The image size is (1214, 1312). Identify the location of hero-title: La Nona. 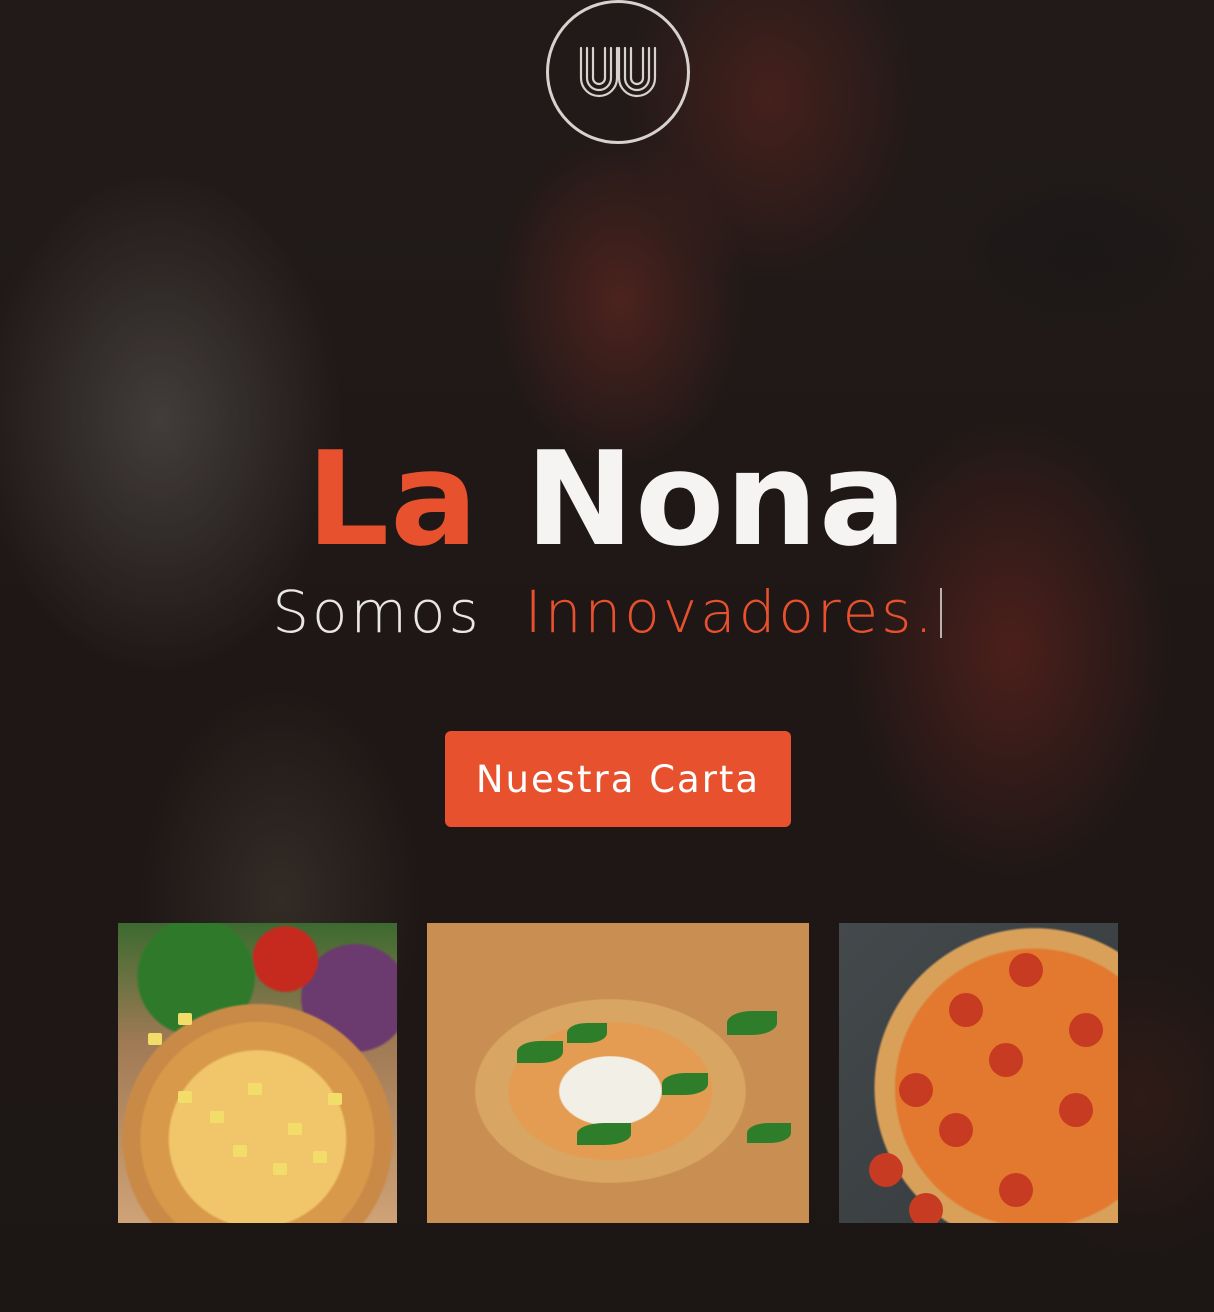
(607, 499).